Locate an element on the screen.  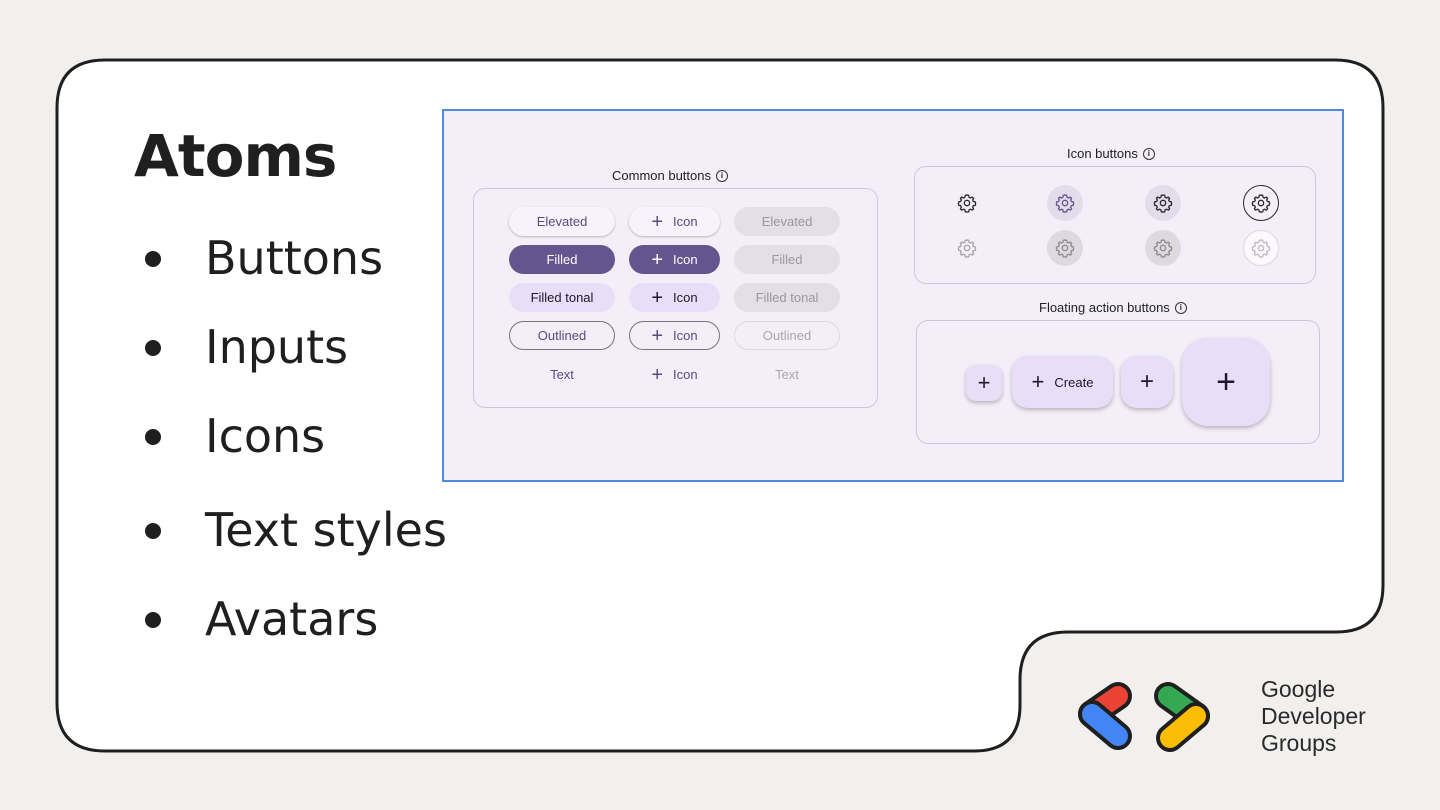
bullet-text: Text styles is located at coordinates (326, 530).